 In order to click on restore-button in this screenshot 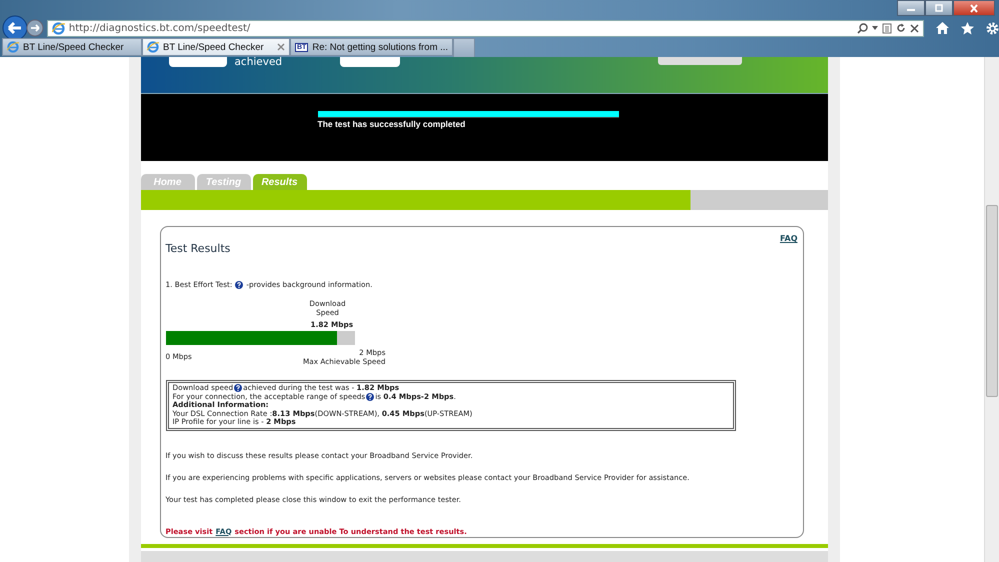, I will do `click(939, 8)`.